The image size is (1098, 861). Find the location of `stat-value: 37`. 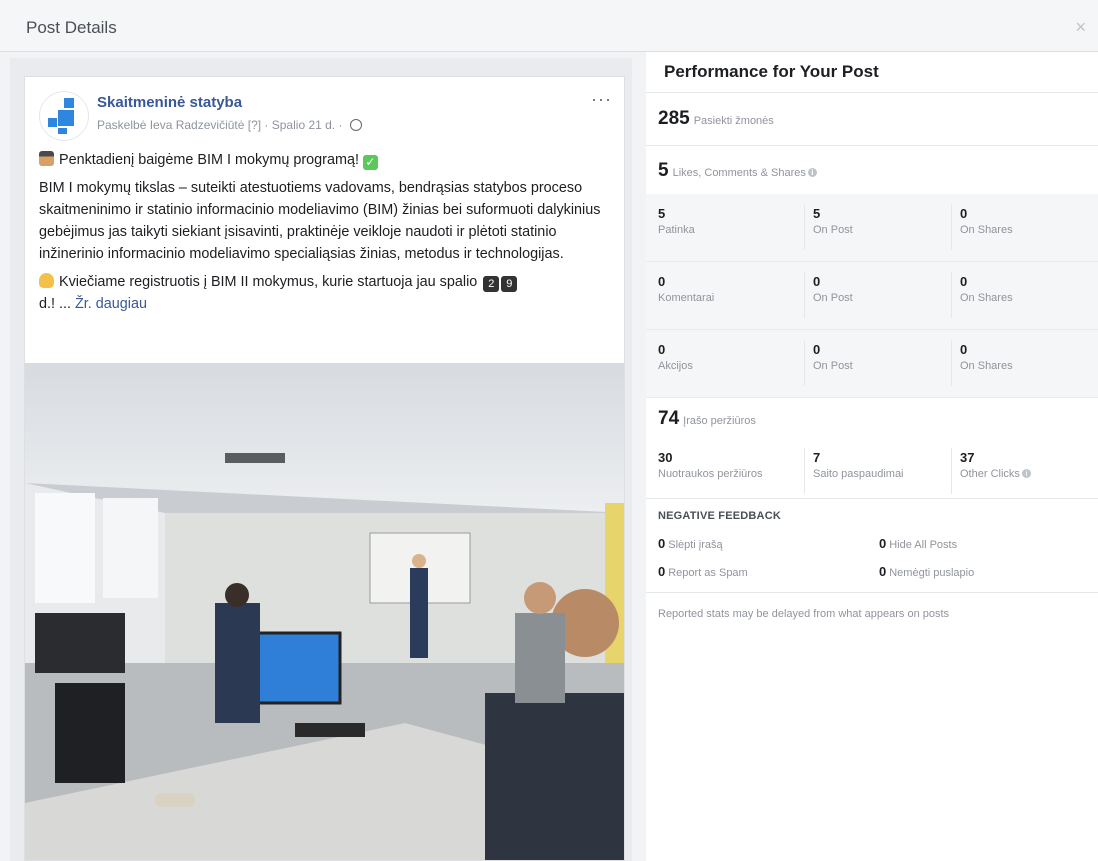

stat-value: 37 is located at coordinates (967, 457).